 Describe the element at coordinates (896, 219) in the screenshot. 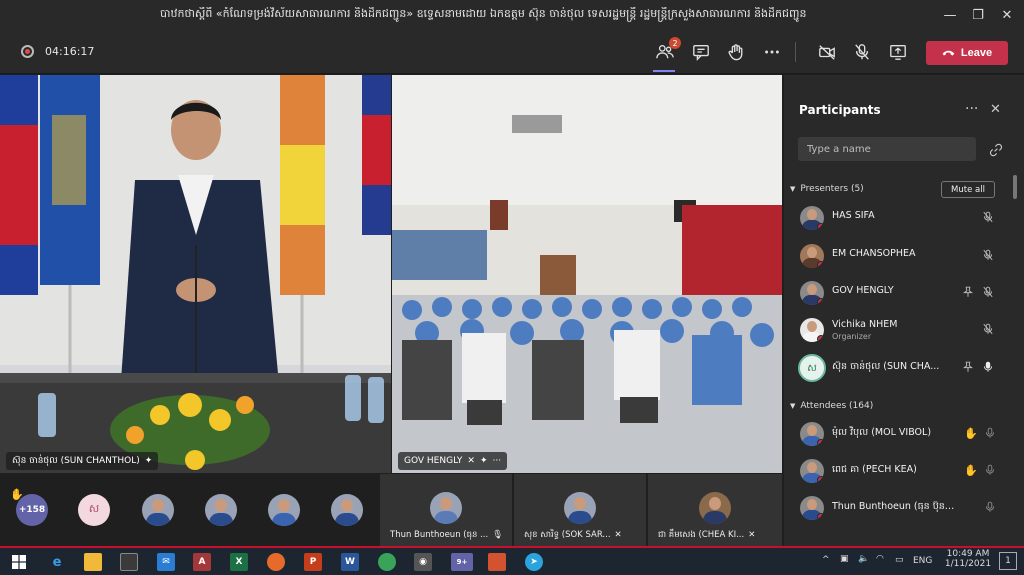

I see `participant-row: HAS SIFA` at that location.